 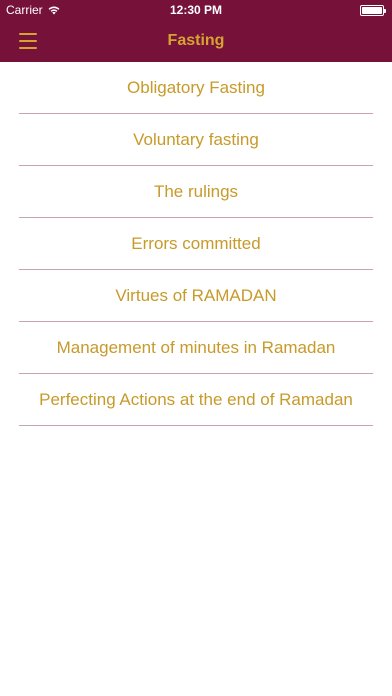 I want to click on navigation-bar: Fasting, so click(x=196, y=41).